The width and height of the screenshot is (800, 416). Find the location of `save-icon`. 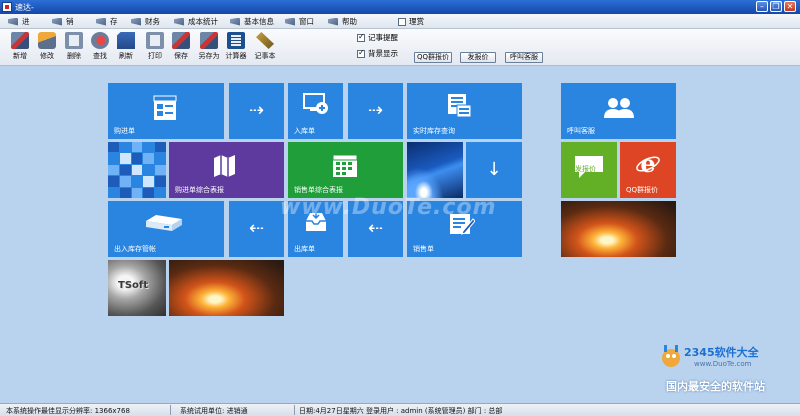

save-icon is located at coordinates (181, 40).